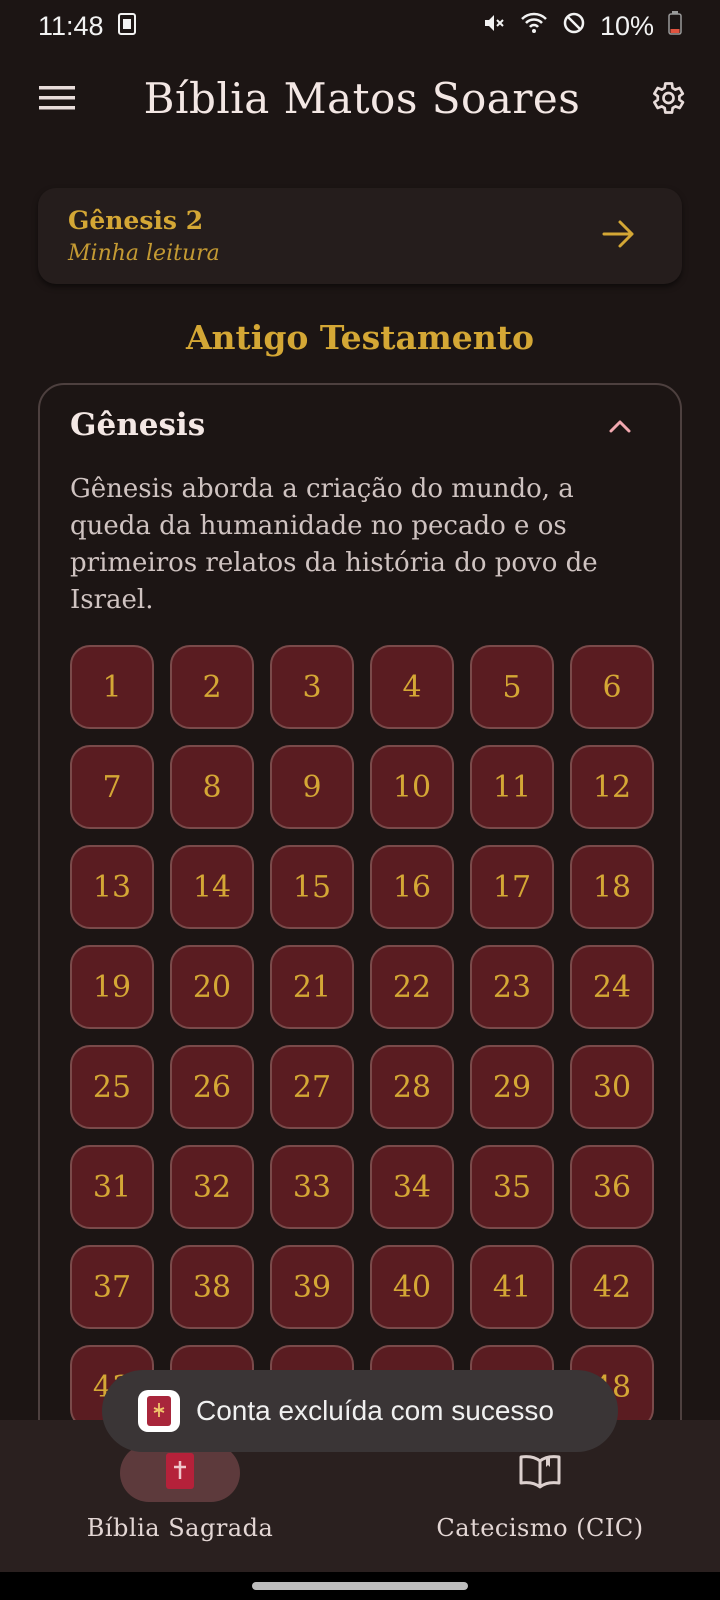 The image size is (720, 1600). I want to click on chapter-button: 38, so click(212, 1287).